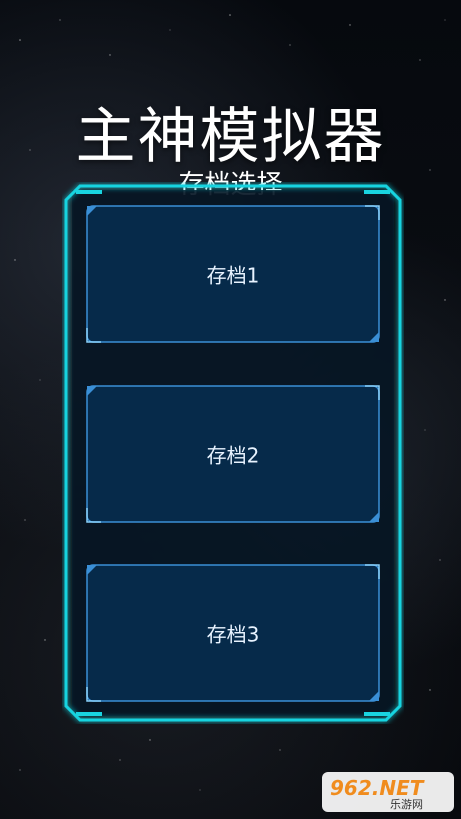 This screenshot has width=461, height=819. I want to click on save-slot-label: 存档3, so click(233, 634).